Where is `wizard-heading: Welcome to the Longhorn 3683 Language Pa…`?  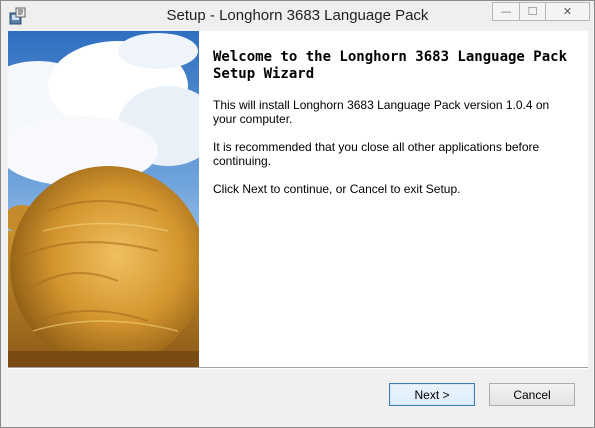
wizard-heading: Welcome to the Longhorn 3683 Language Pa… is located at coordinates (390, 65).